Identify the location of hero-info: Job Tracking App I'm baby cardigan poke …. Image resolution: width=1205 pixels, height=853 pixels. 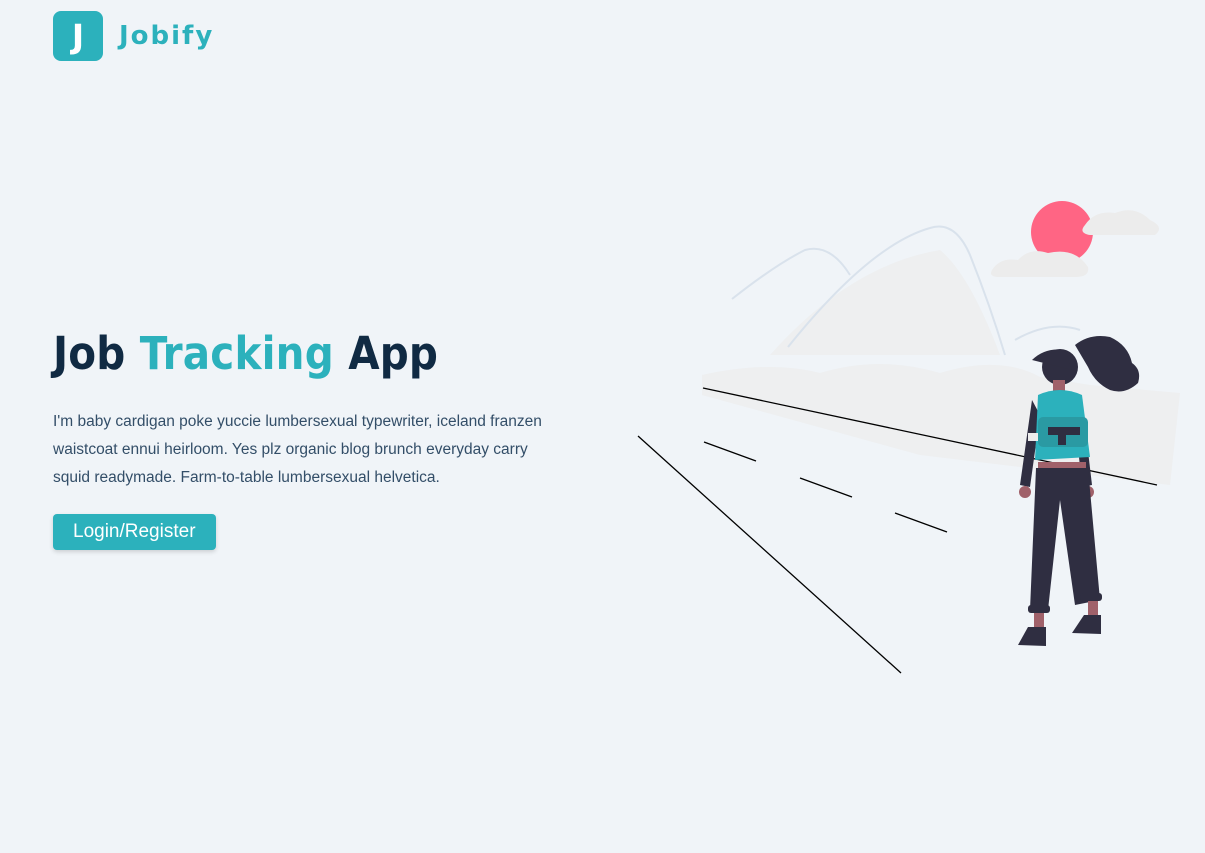
(313, 438).